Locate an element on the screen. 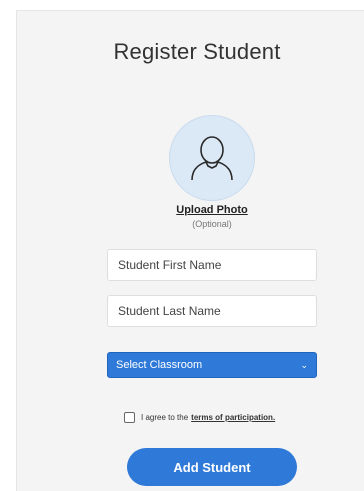 The width and height of the screenshot is (364, 491). last-name-field is located at coordinates (212, 311).